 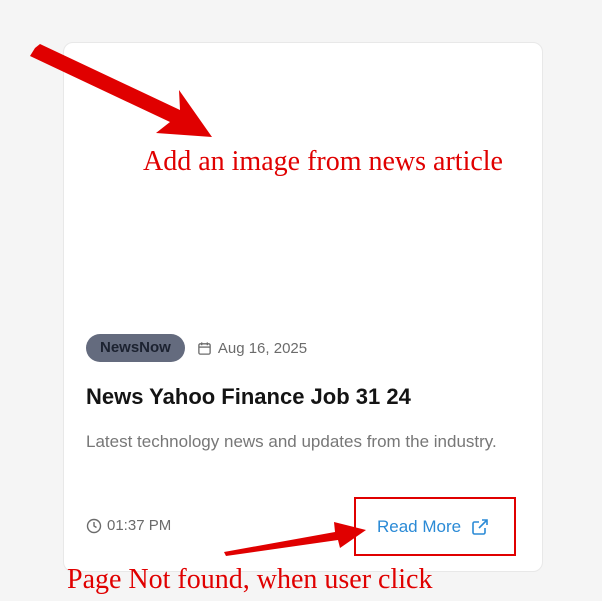 I want to click on clock-icon, so click(x=94, y=525).